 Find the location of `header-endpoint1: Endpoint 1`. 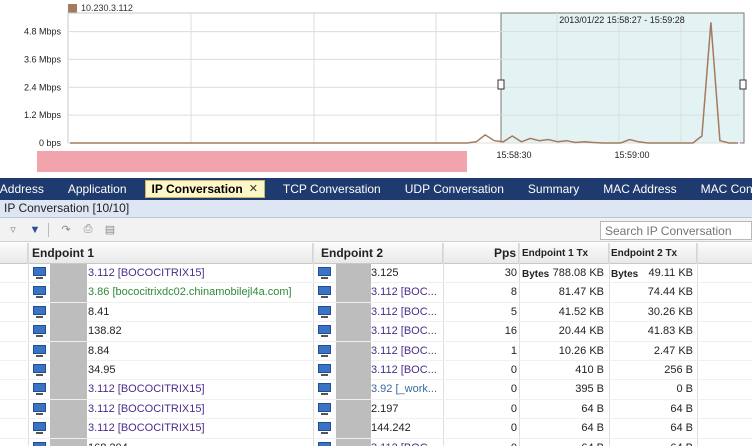

header-endpoint1: Endpoint 1 is located at coordinates (170, 253).